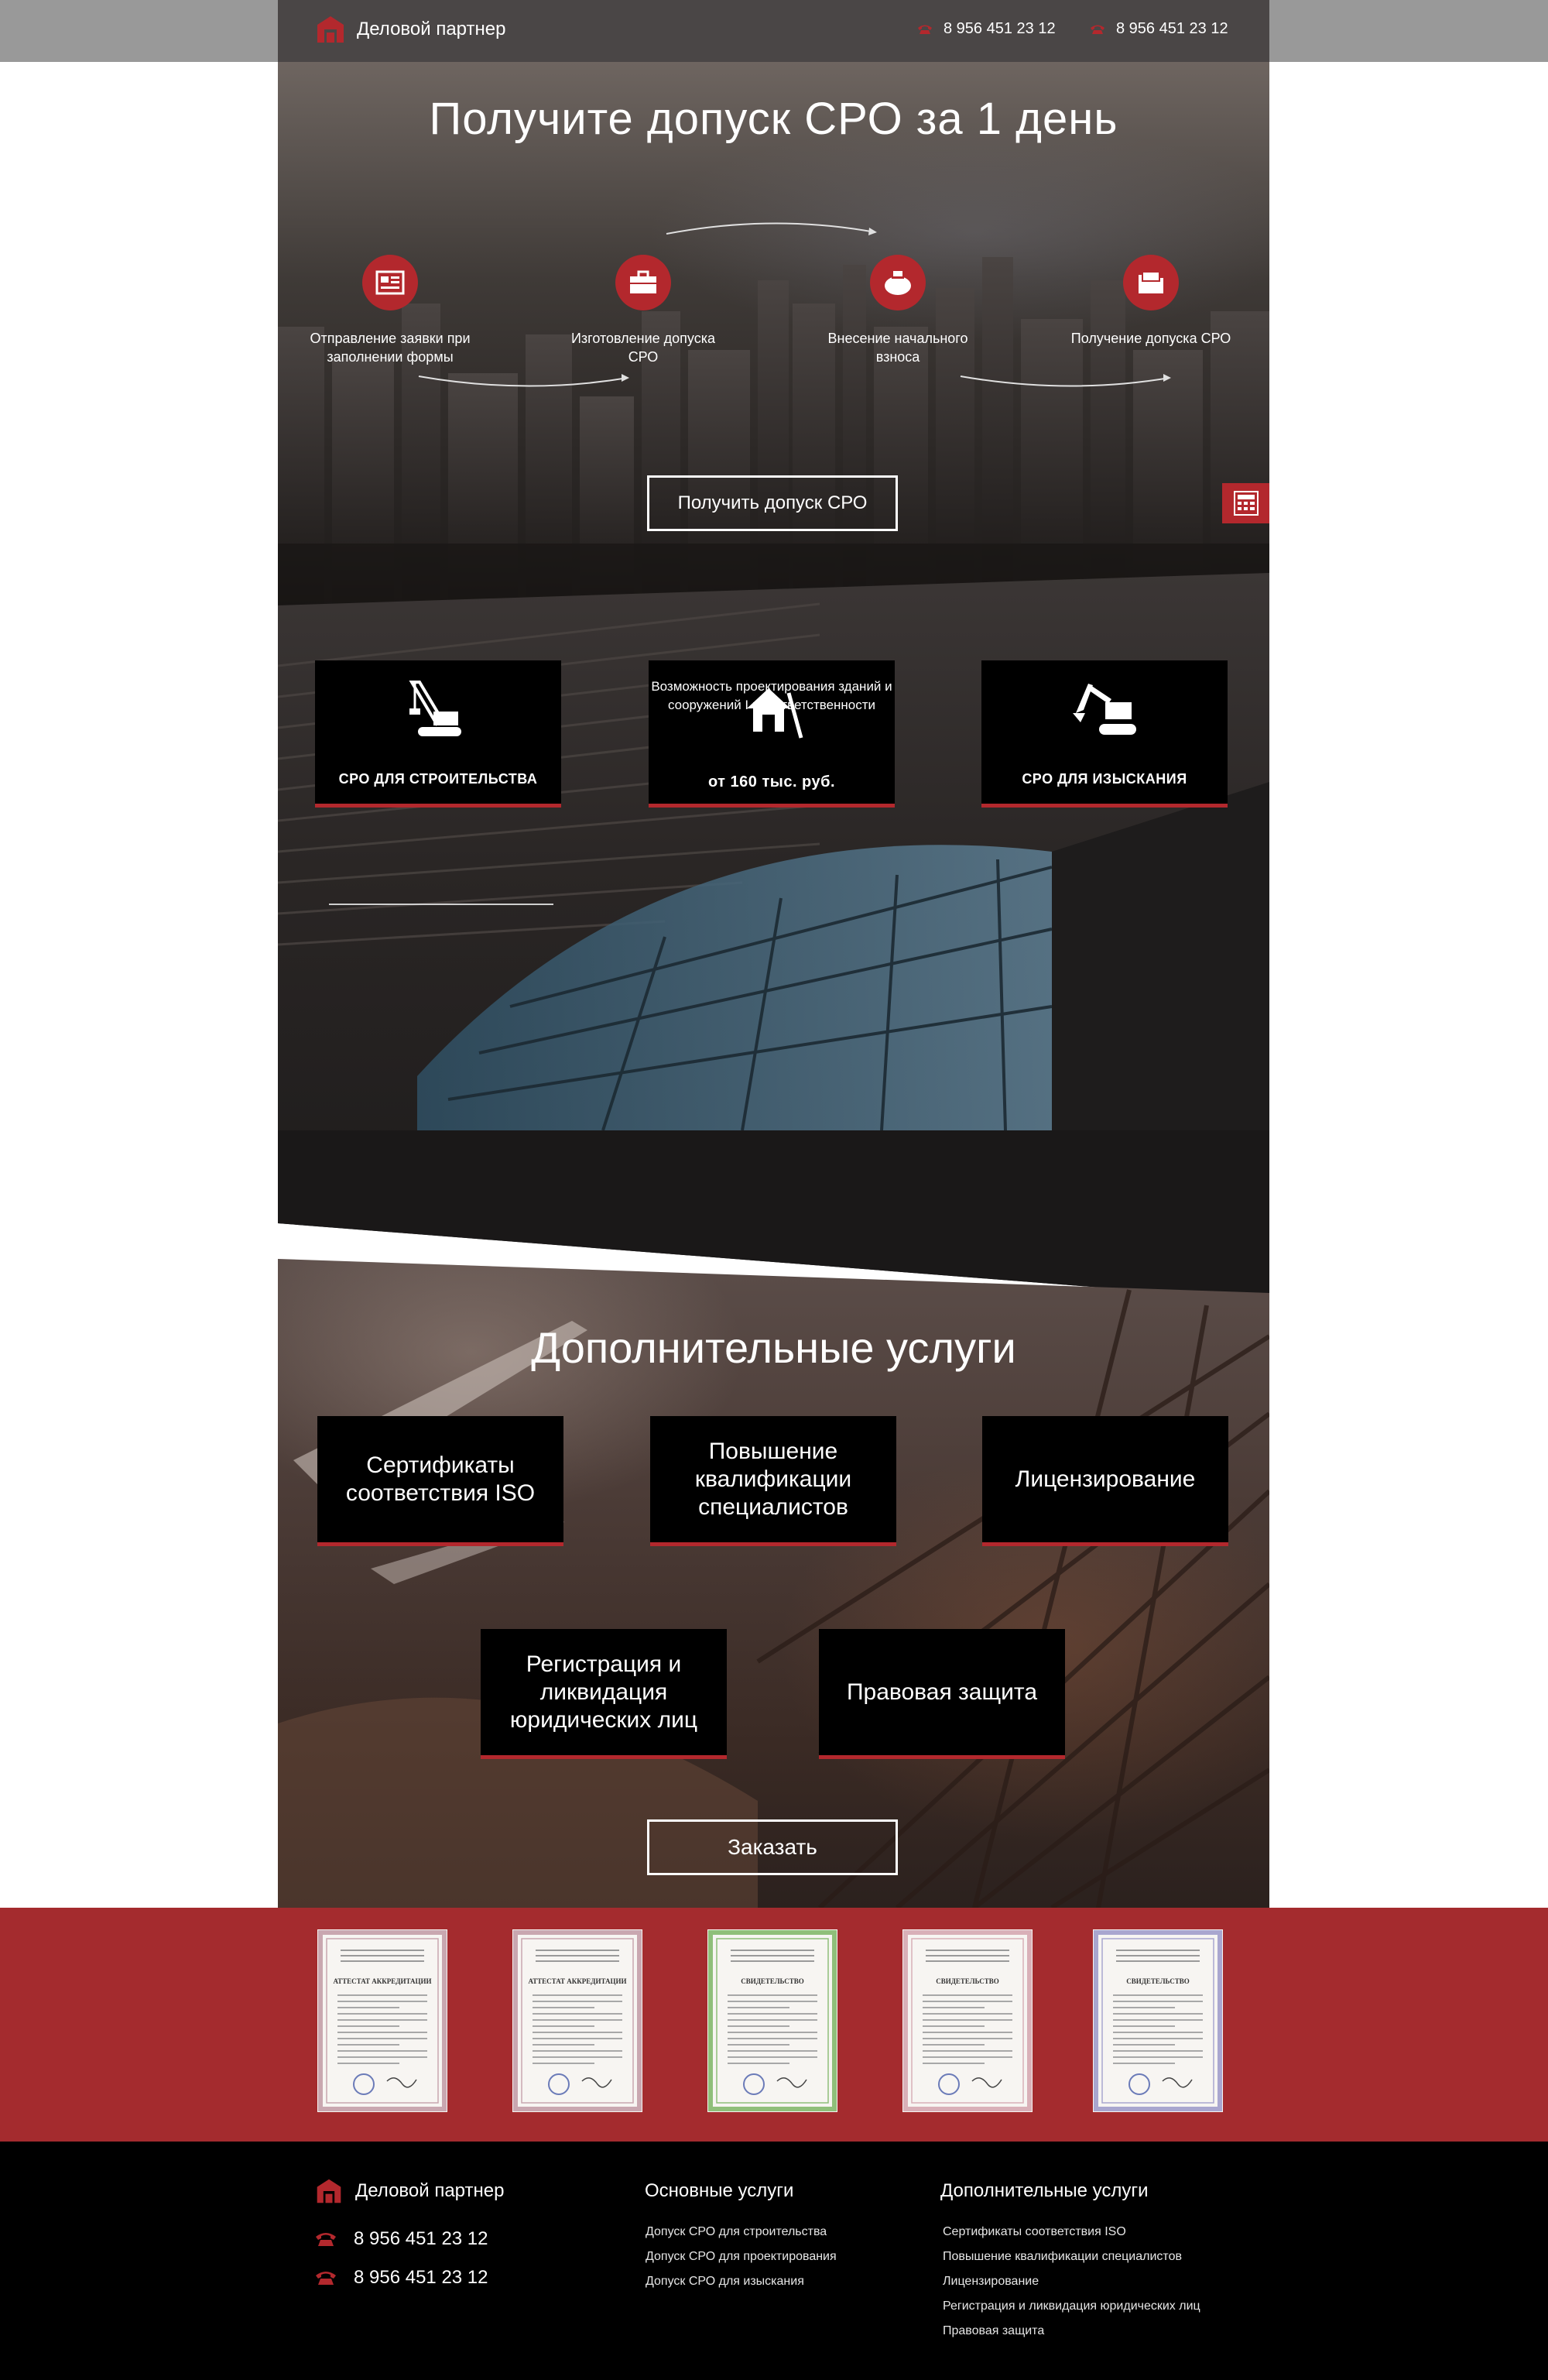  Describe the element at coordinates (772, 782) in the screenshot. I see `card-price: от 160 тыс. руб.` at that location.